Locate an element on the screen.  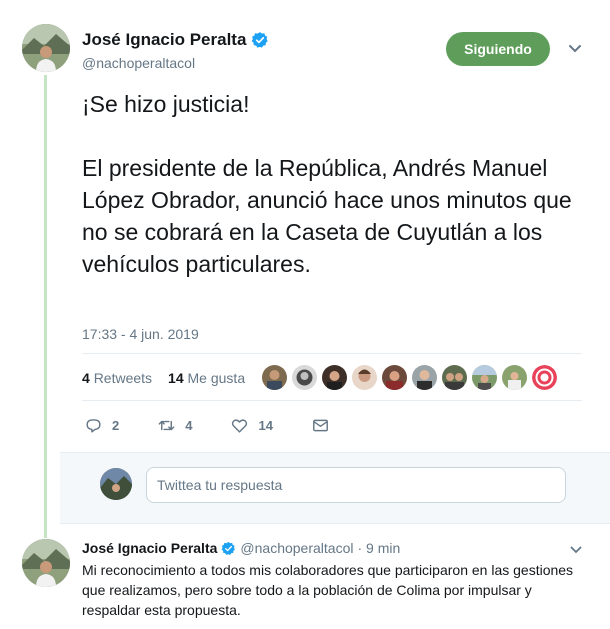
author-avatar is located at coordinates (46, 48).